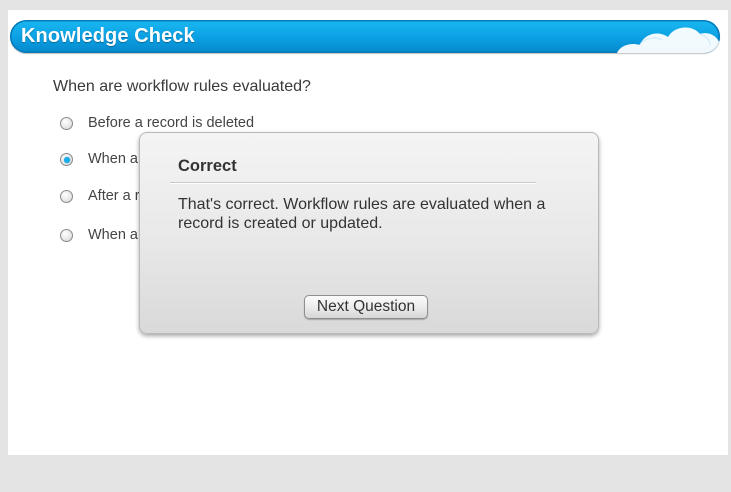 This screenshot has height=492, width=731. I want to click on question-text: When are workflow rules evaluated?, so click(182, 86).